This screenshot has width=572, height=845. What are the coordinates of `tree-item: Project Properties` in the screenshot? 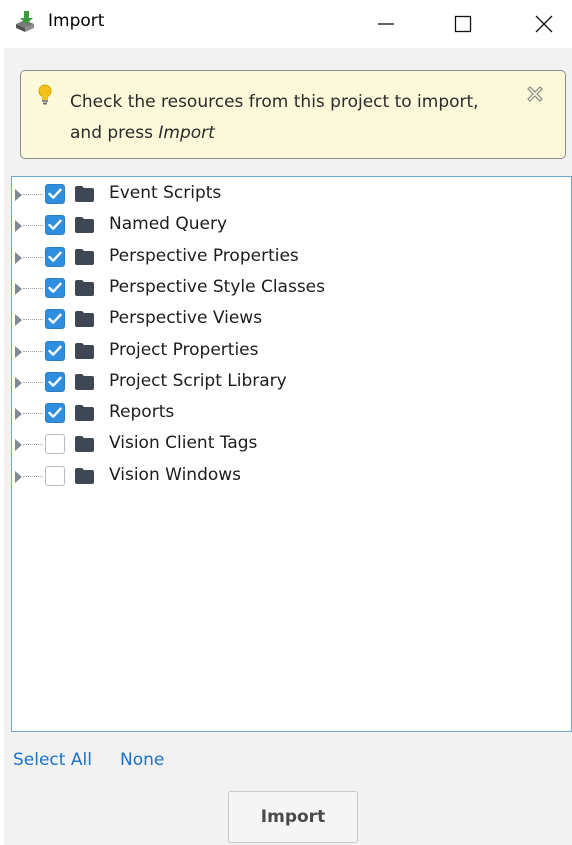 It's located at (291, 351).